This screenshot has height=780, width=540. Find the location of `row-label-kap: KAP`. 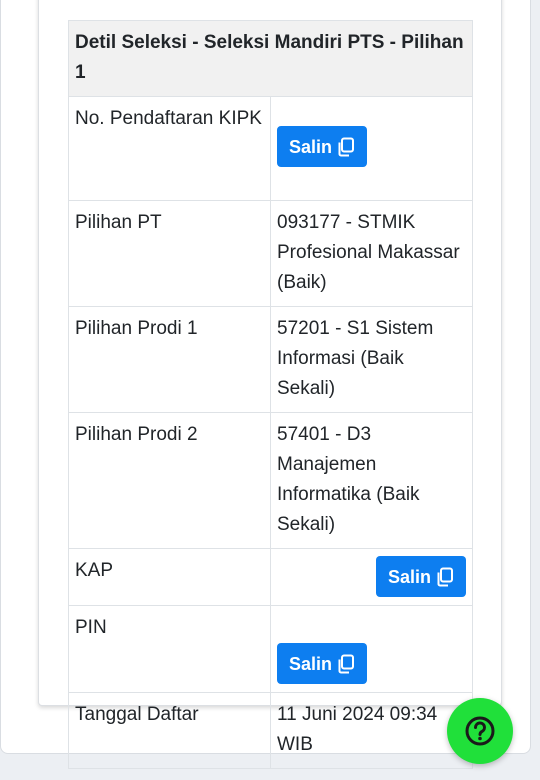

row-label-kap: KAP is located at coordinates (169, 577).